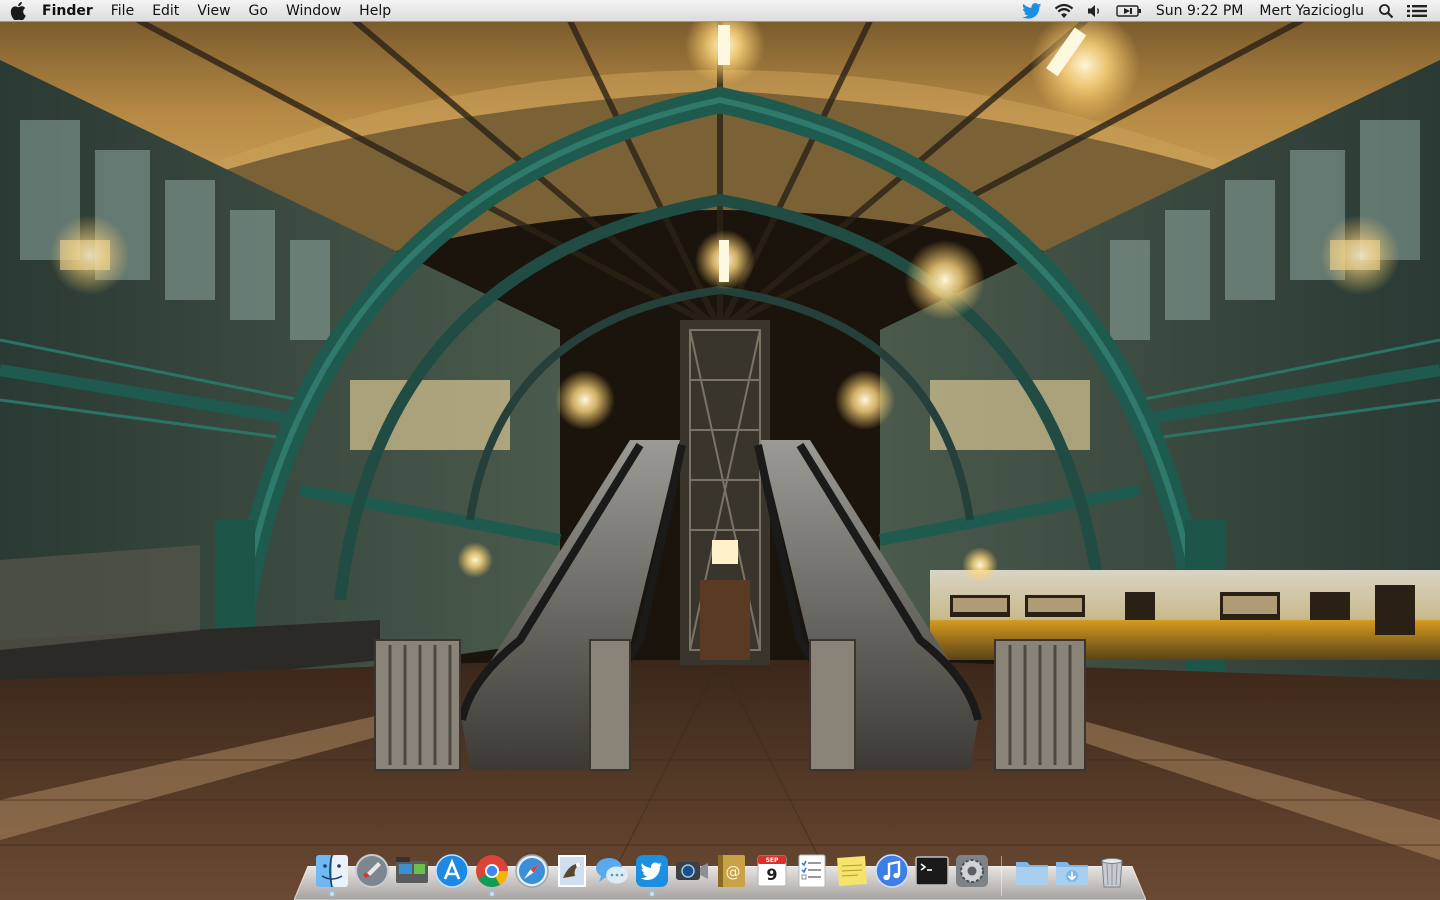 This screenshot has width=1440, height=900. Describe the element at coordinates (332, 871) in the screenshot. I see `finder-icon` at that location.